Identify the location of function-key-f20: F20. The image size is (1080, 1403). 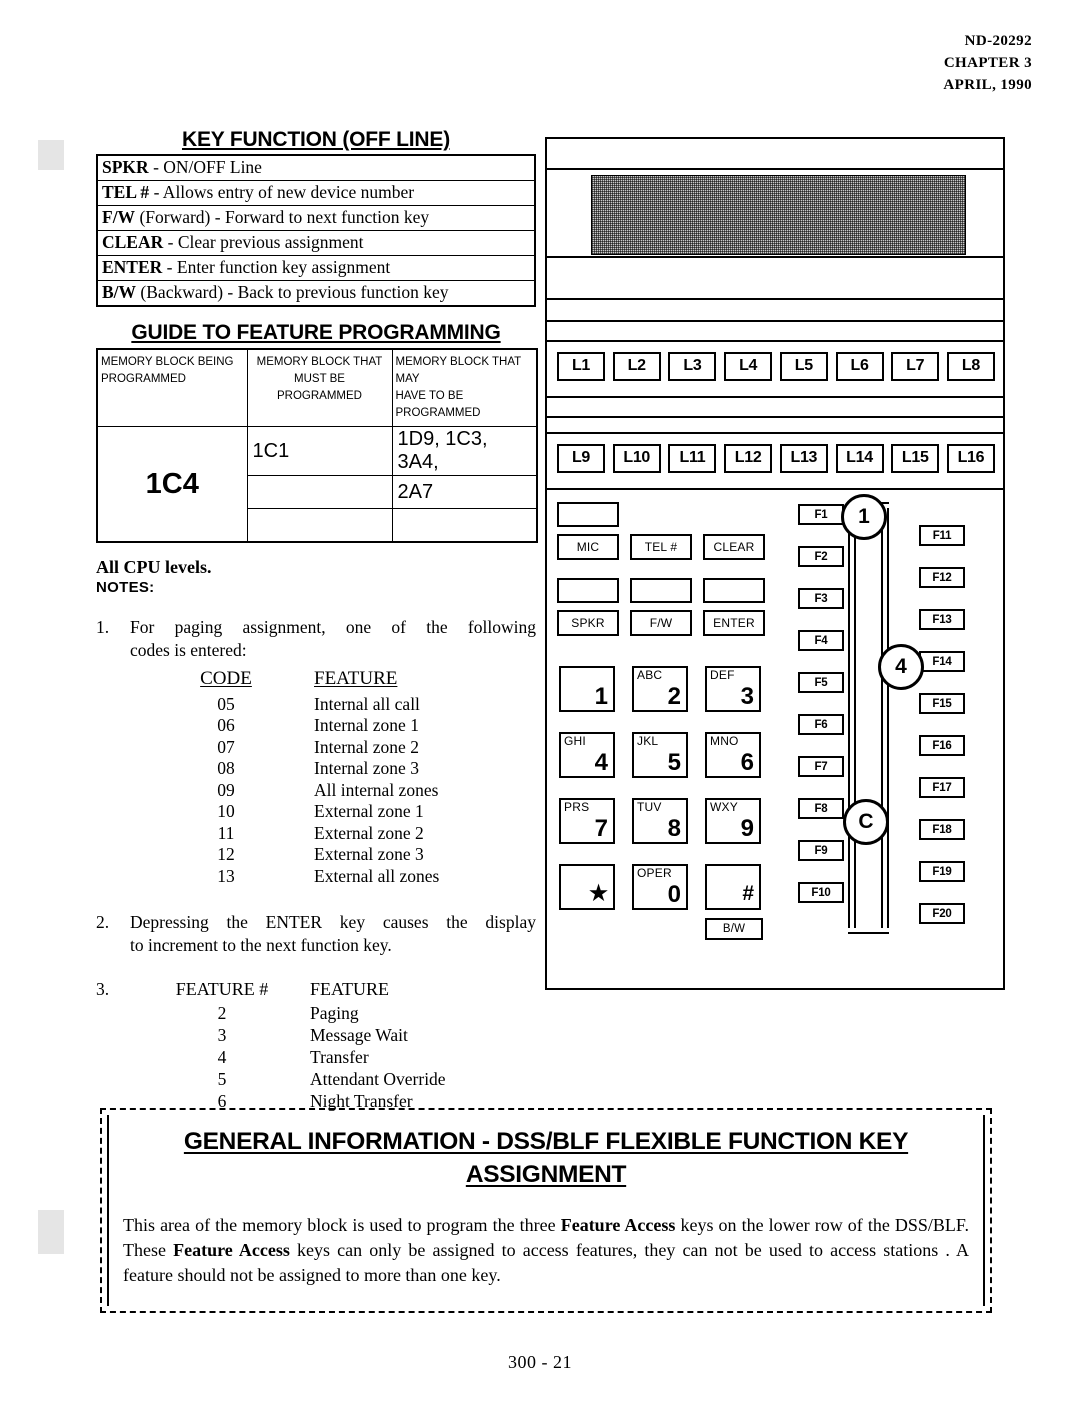
(942, 913).